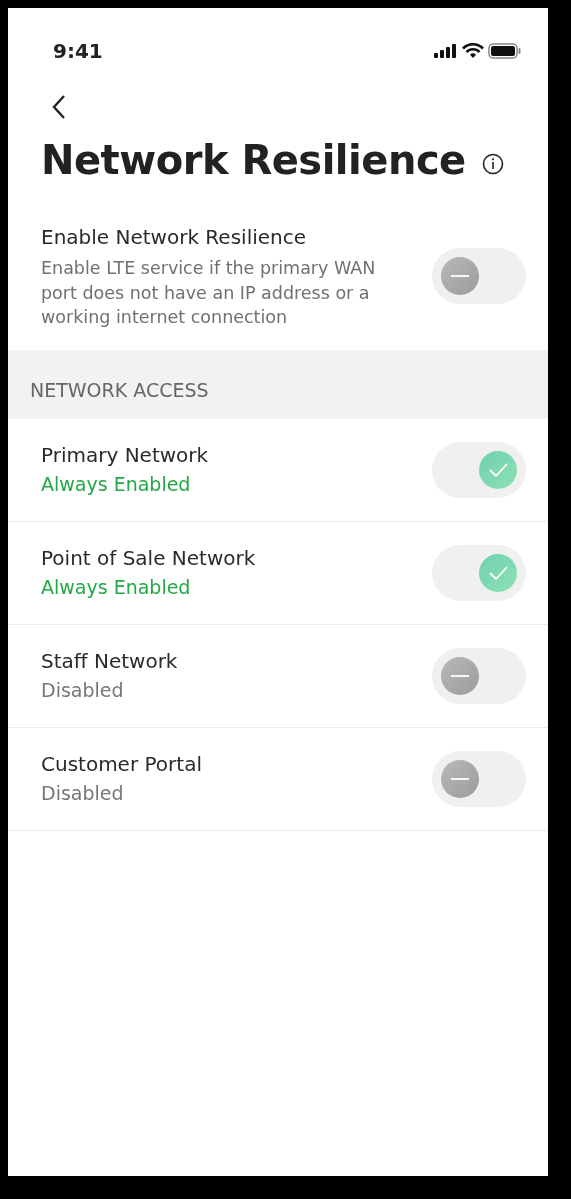 The image size is (571, 1199). Describe the element at coordinates (174, 237) in the screenshot. I see `setting-label: Enable Network Resilience` at that location.